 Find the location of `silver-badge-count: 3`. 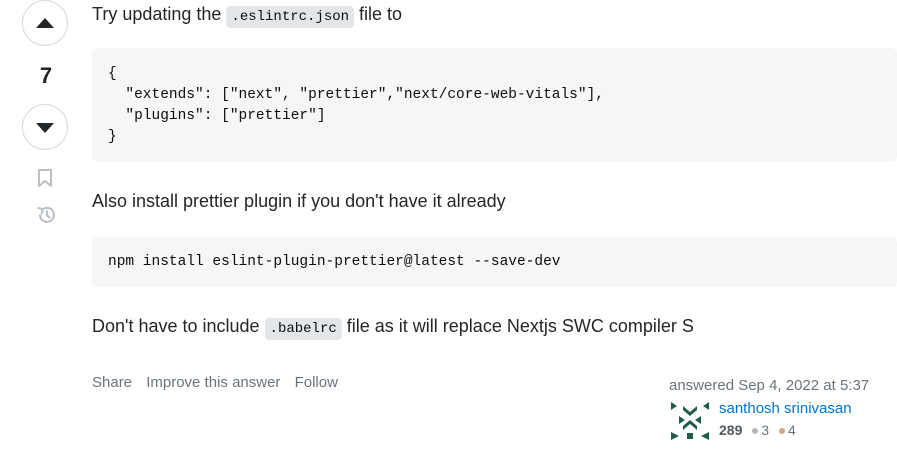

silver-badge-count: 3 is located at coordinates (765, 430).